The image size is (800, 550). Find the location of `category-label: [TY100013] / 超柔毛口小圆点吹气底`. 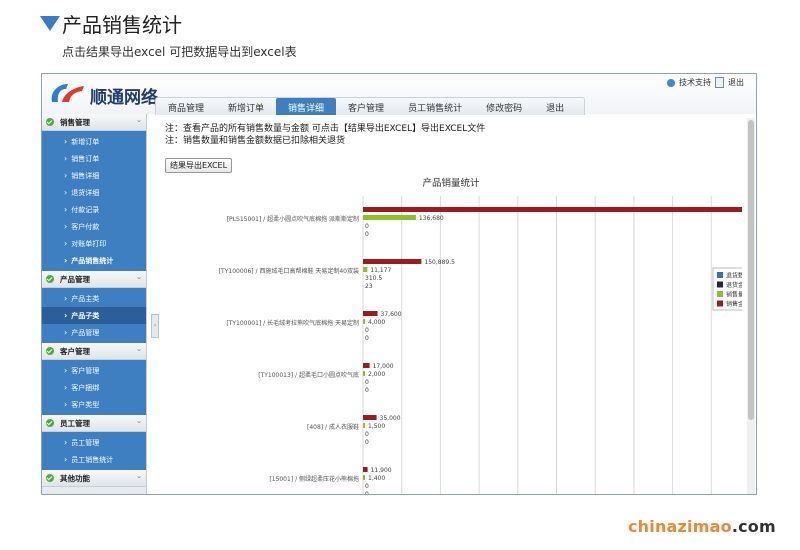

category-label: [TY100013] / 超柔毛口小圆点吹气底 is located at coordinates (308, 375).